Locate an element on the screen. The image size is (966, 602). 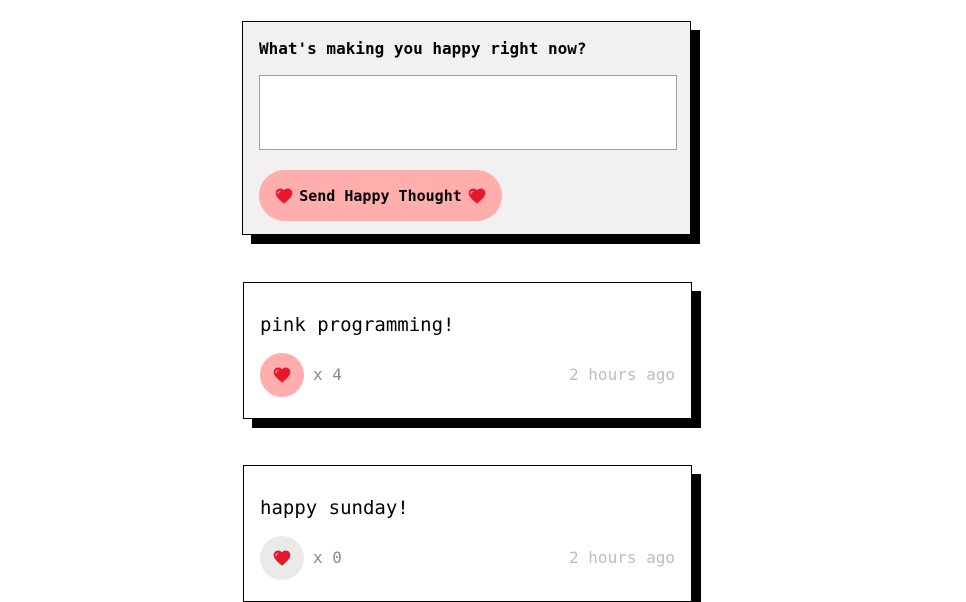
thought-input is located at coordinates (468, 112).